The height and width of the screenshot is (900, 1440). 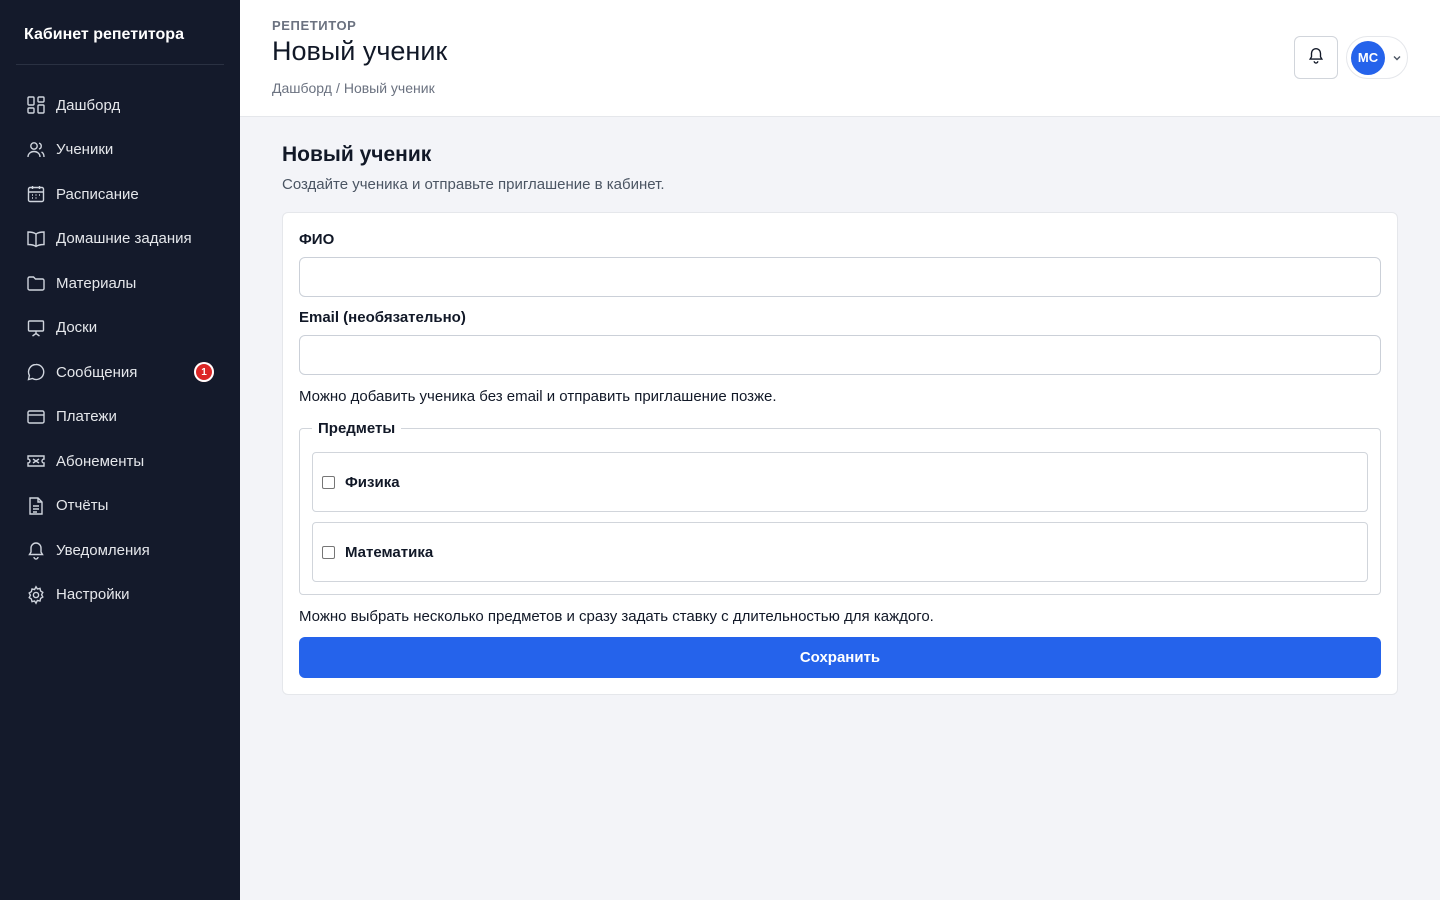 What do you see at coordinates (93, 595) in the screenshot?
I see `sidebar-item-label: Настройки` at bounding box center [93, 595].